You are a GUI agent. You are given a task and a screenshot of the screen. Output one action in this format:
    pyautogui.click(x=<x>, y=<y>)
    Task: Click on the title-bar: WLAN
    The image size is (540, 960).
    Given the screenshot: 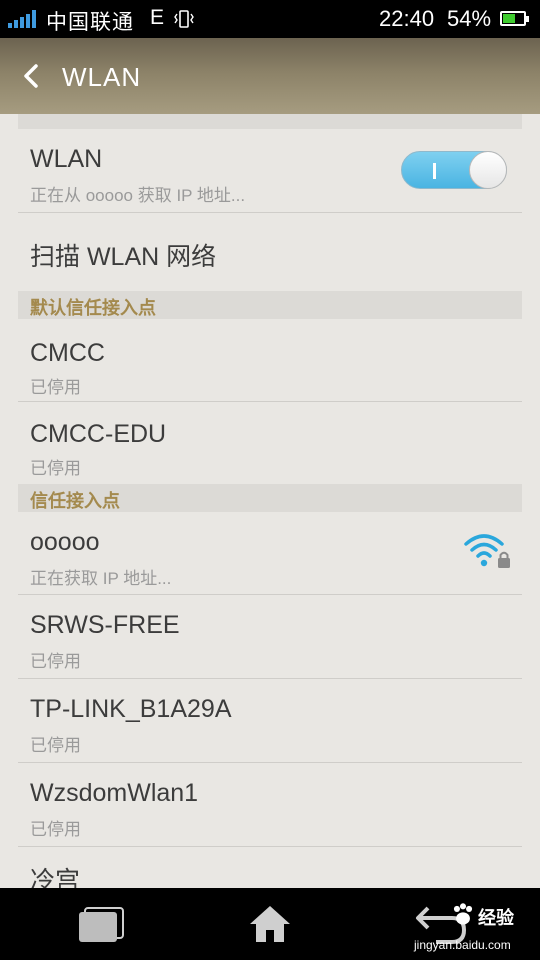 What is the action you would take?
    pyautogui.click(x=270, y=76)
    